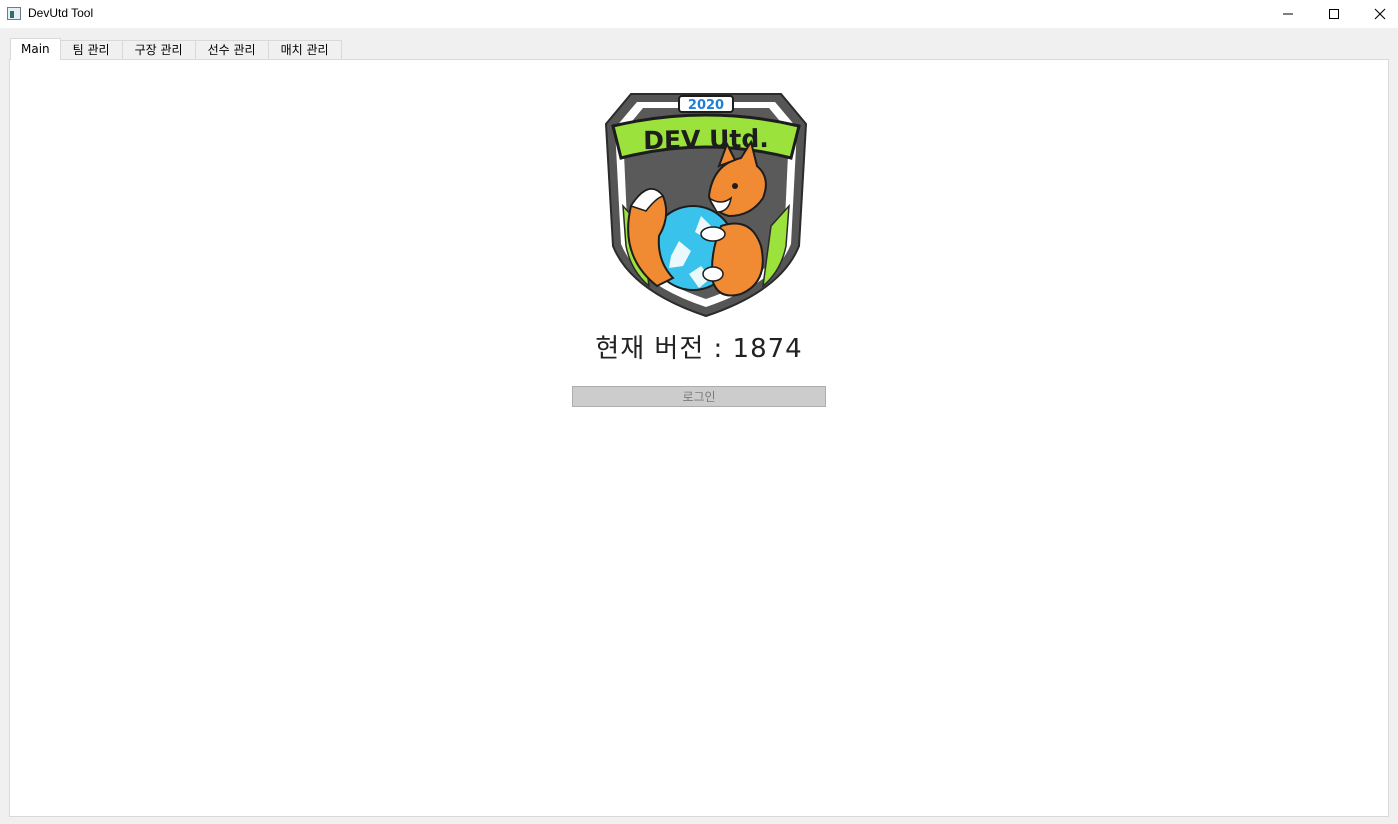 This screenshot has height=824, width=1398. Describe the element at coordinates (699, 349) in the screenshot. I see `current-version-label: 현재 버전 : 1874` at that location.